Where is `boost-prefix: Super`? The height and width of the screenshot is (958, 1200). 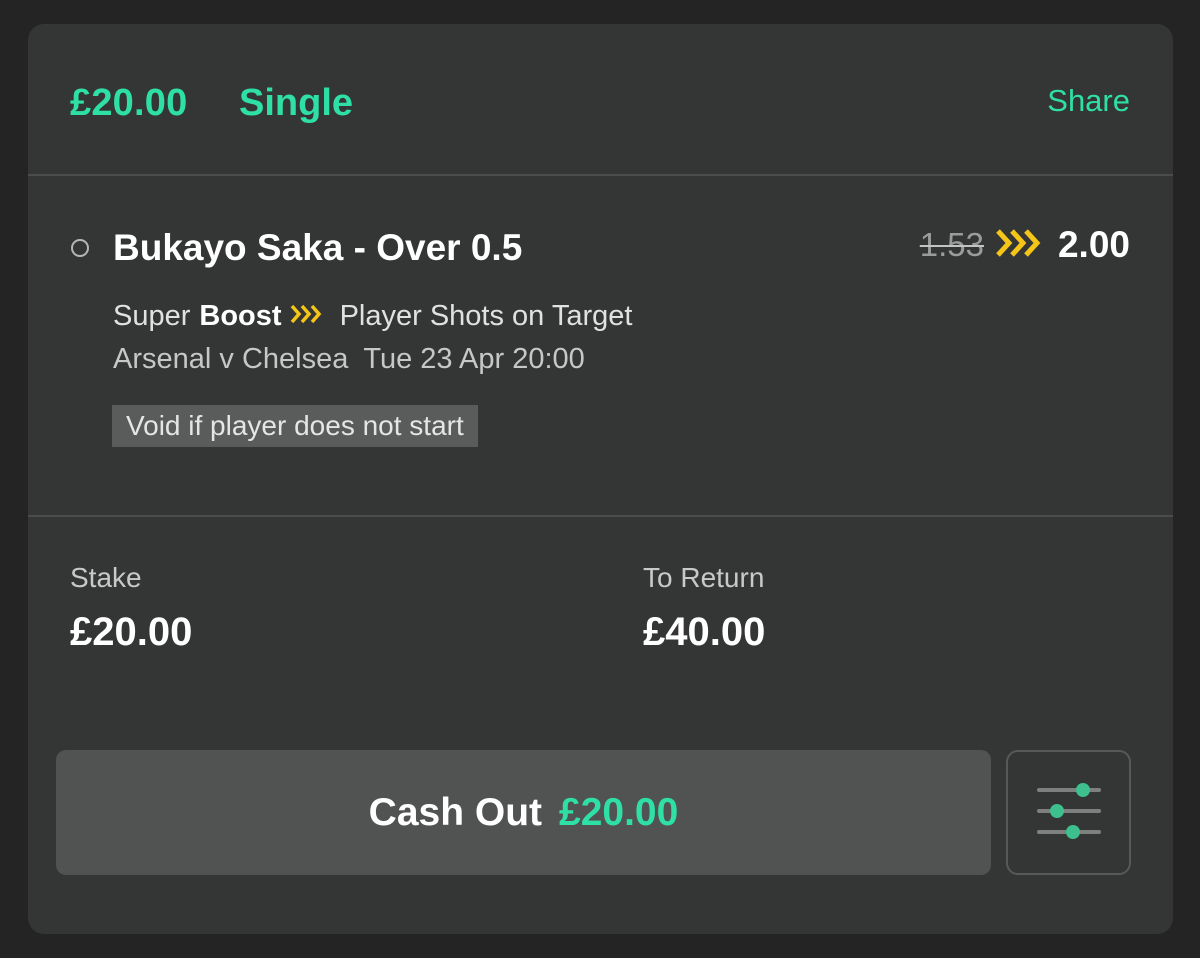 boost-prefix: Super is located at coordinates (152, 316).